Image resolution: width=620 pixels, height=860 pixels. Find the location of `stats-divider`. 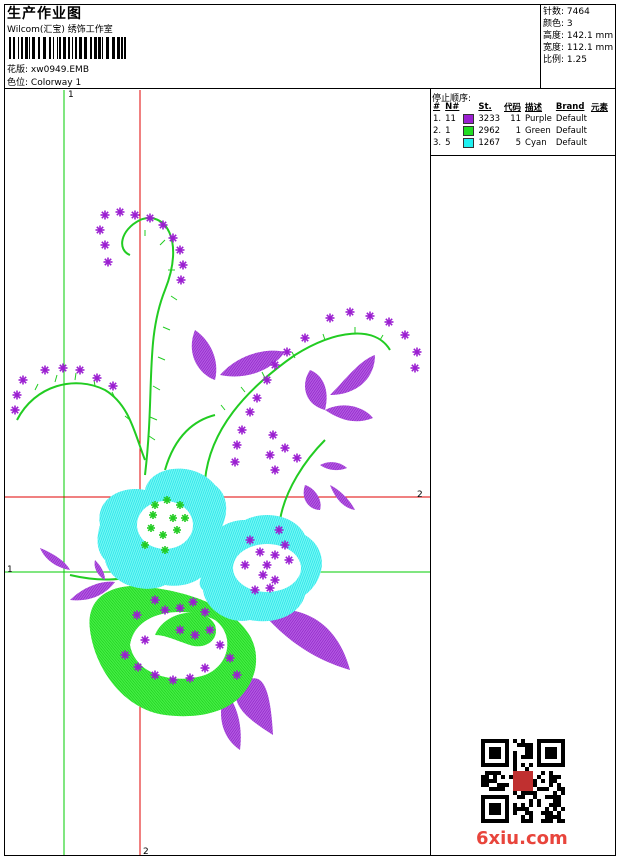

stats-divider is located at coordinates (540, 46).